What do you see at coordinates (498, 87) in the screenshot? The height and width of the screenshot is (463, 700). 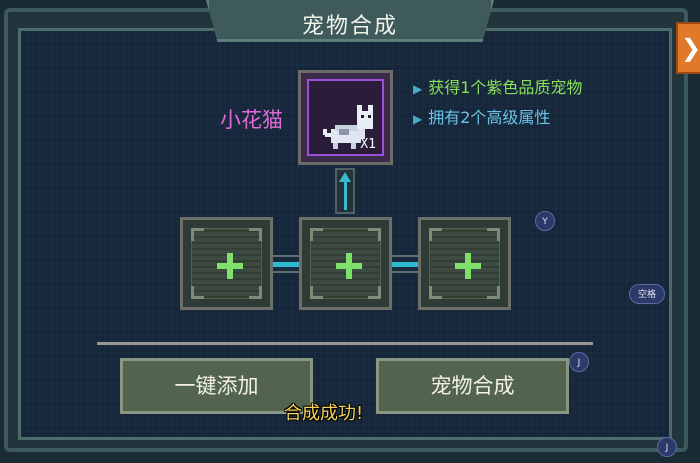 I see `info-line-purple-quality: ▶ 获得1个紫色品质宠物` at bounding box center [498, 87].